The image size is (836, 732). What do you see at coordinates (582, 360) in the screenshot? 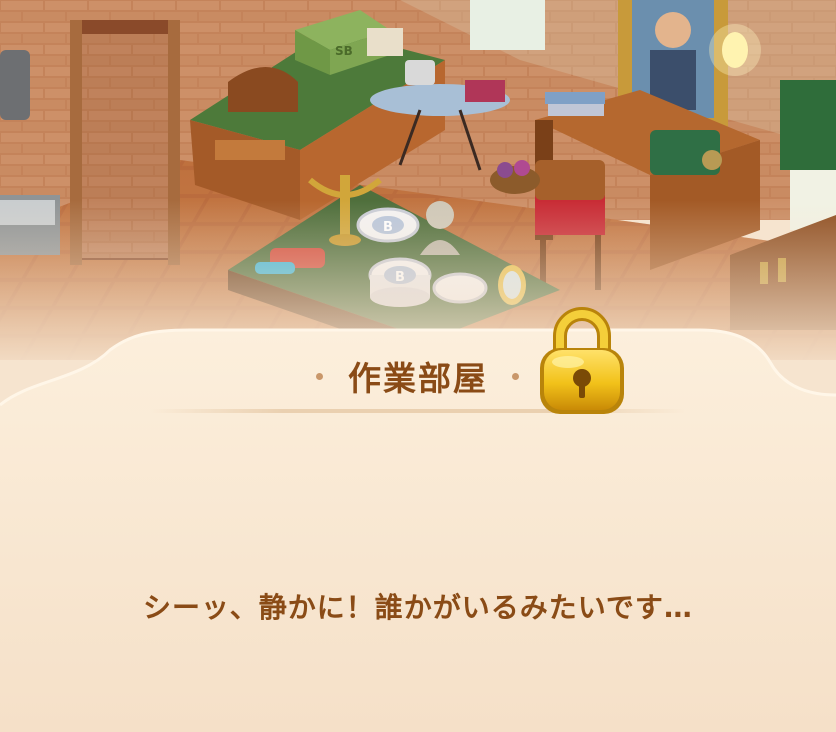
I see `padlock-icon` at bounding box center [582, 360].